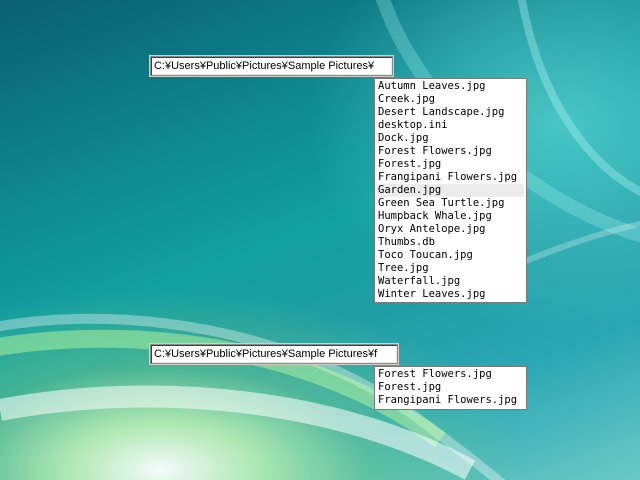 The height and width of the screenshot is (480, 640). Describe the element at coordinates (450, 99) in the screenshot. I see `autocomplete-item: Creek.jpg` at that location.